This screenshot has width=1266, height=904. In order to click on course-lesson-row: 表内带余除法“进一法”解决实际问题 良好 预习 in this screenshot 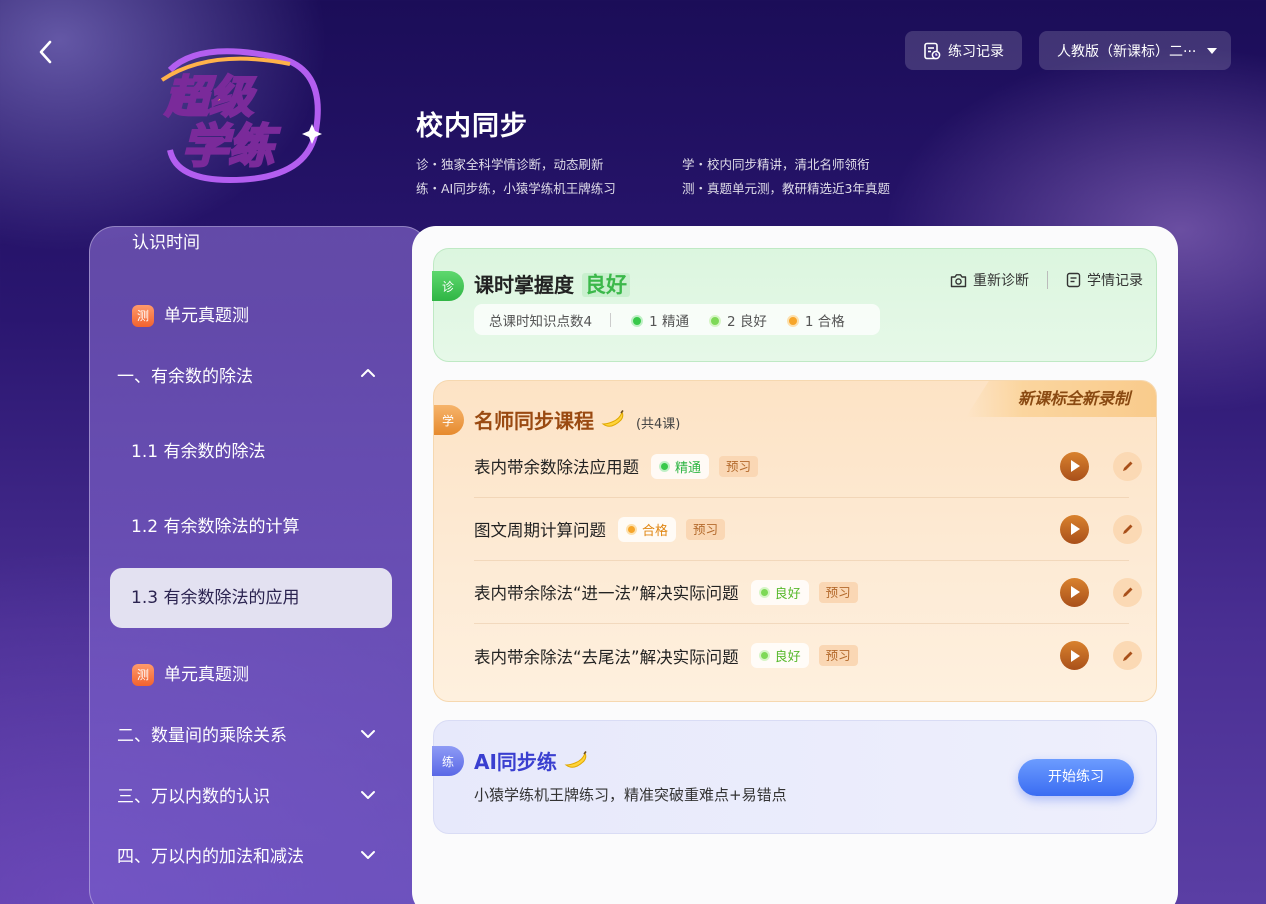, I will do `click(808, 592)`.